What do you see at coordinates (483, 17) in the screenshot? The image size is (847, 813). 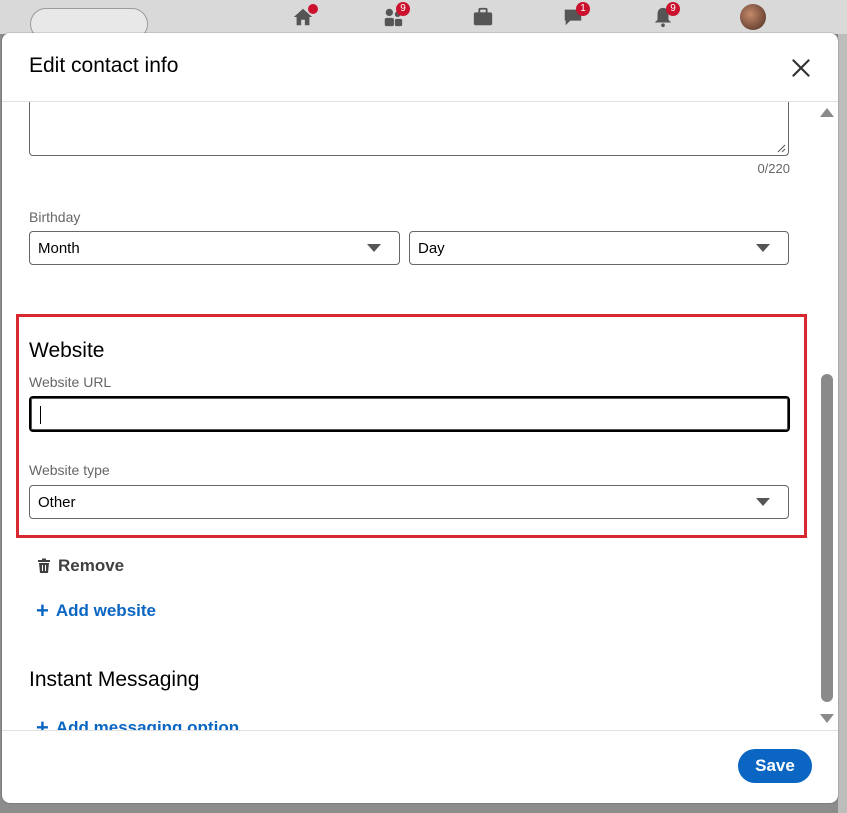 I see `jobs-icon` at bounding box center [483, 17].